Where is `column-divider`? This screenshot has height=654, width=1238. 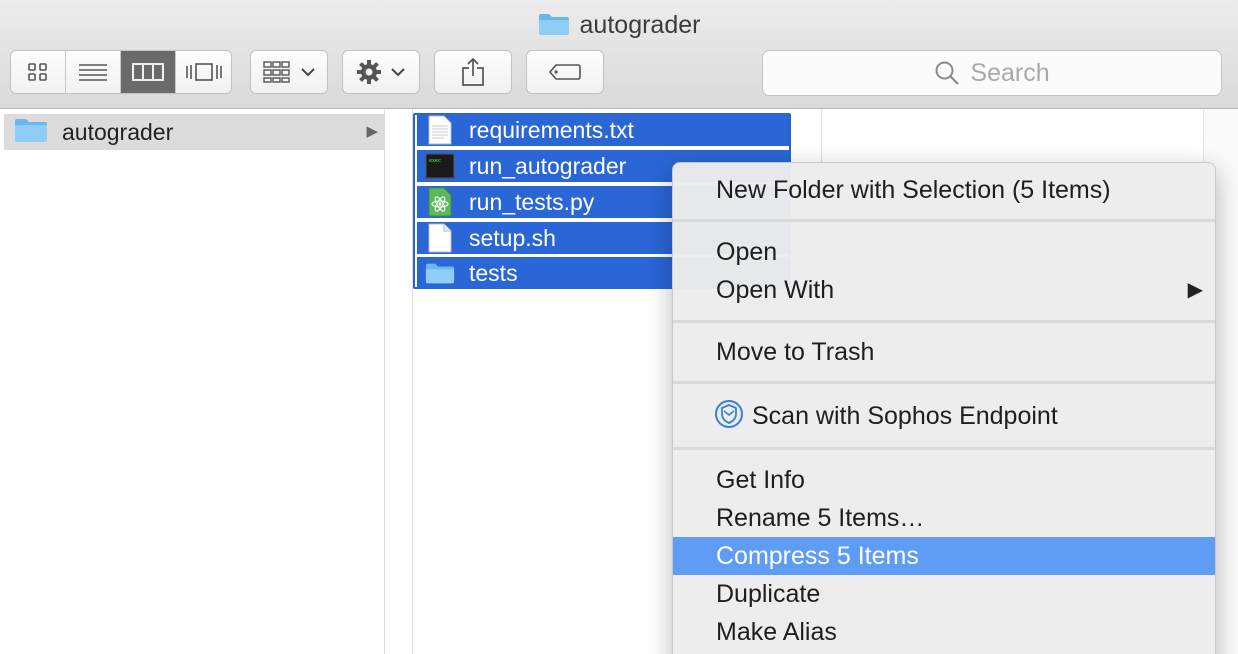
column-divider is located at coordinates (399, 381).